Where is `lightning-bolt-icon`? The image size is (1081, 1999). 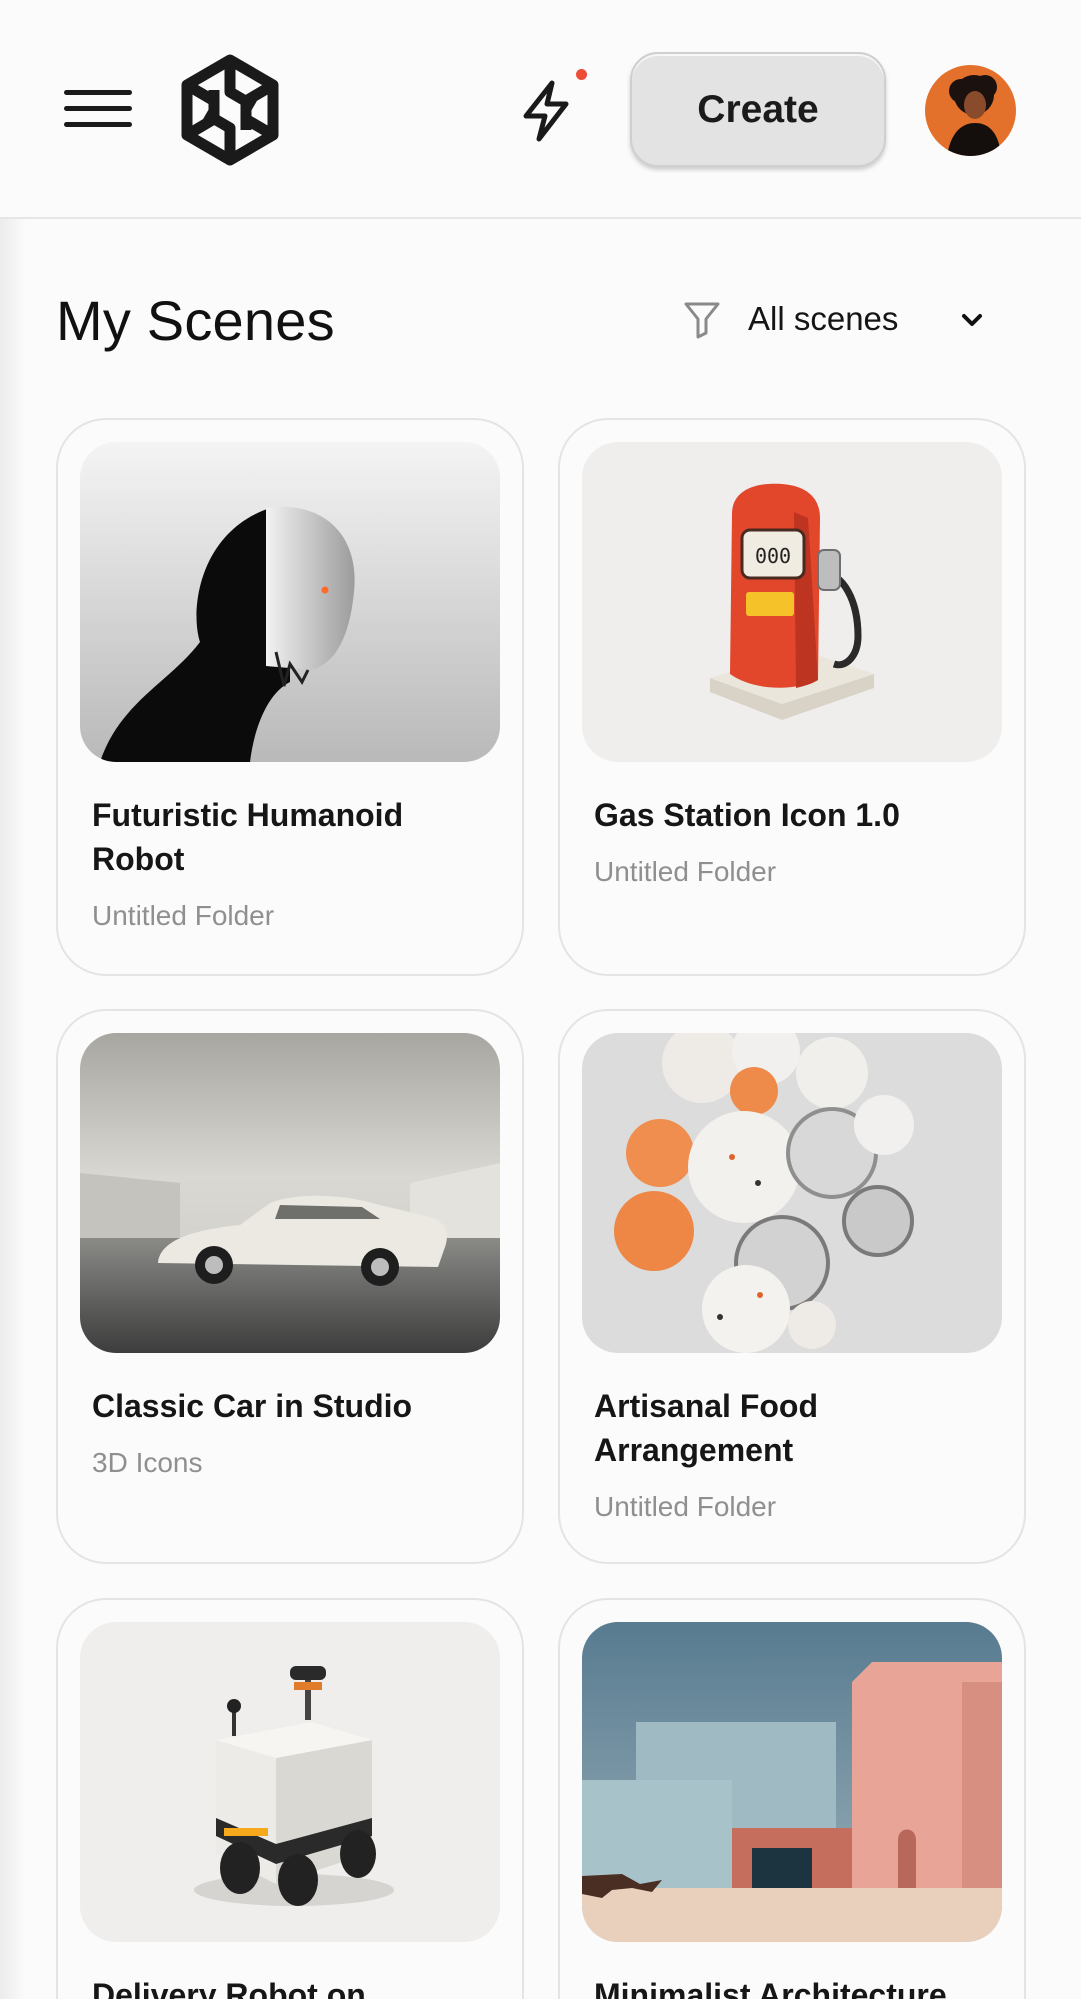
lightning-bolt-icon is located at coordinates (546, 111).